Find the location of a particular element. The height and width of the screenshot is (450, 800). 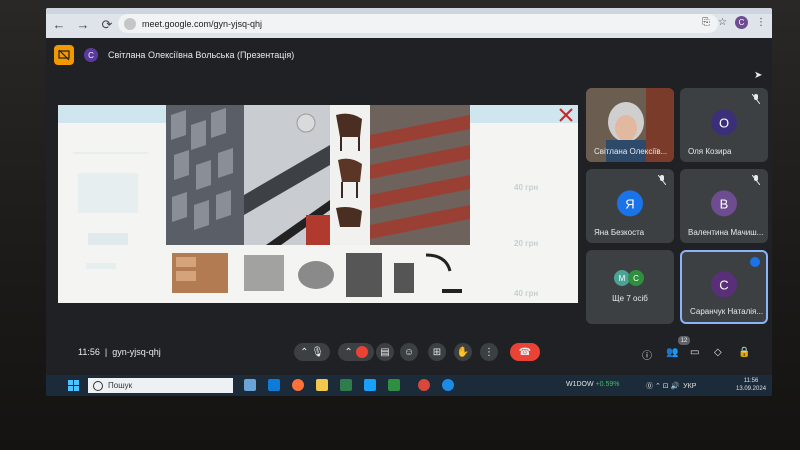

search-icon is located at coordinates (98, 385).